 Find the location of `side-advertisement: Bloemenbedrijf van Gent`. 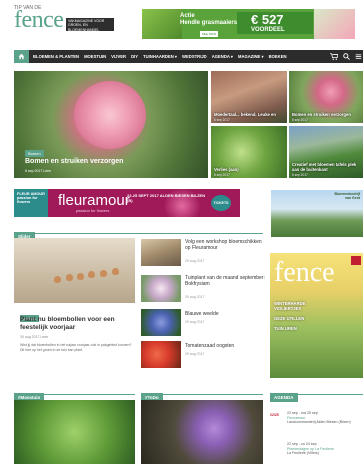

side-advertisement: Bloemenbedrijf van Gent is located at coordinates (317, 213).